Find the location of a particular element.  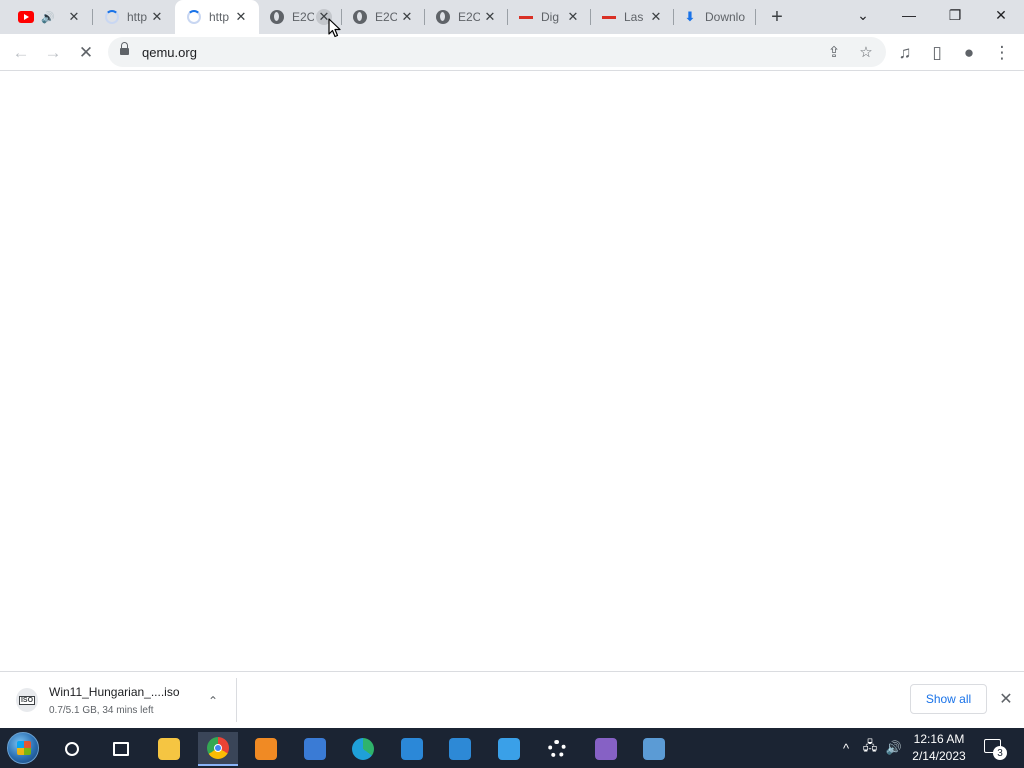

show-all-button: Show all is located at coordinates (948, 699).